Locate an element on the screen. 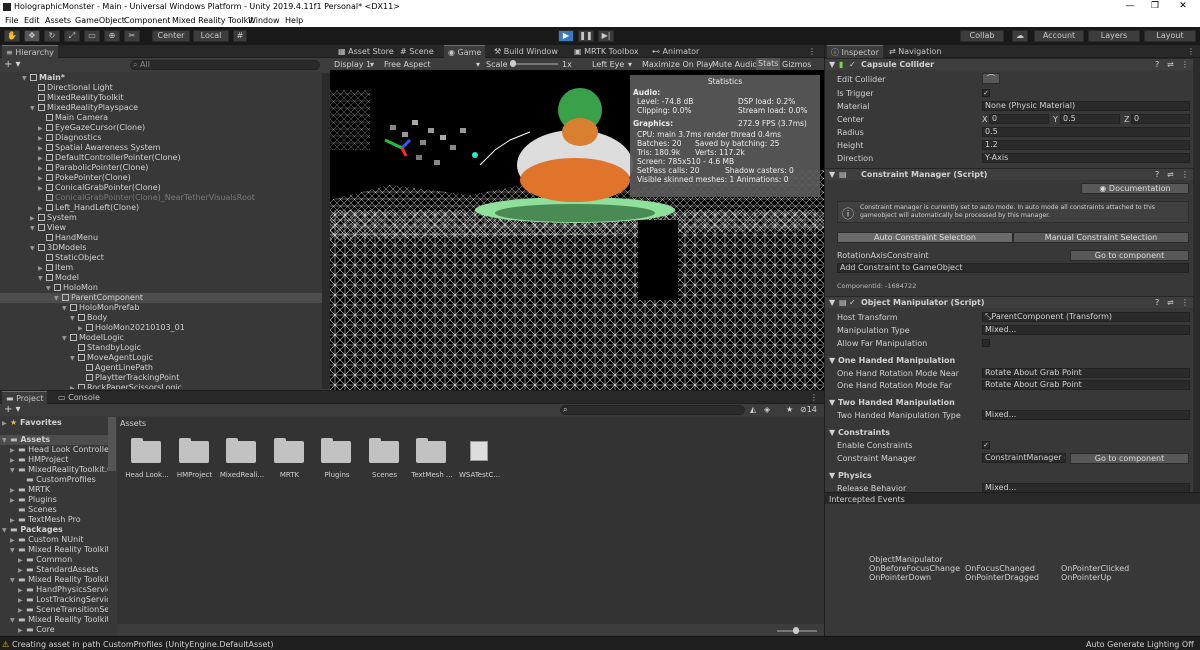 The height and width of the screenshot is (650, 1200). icon-size-slider-handle is located at coordinates (796, 630).